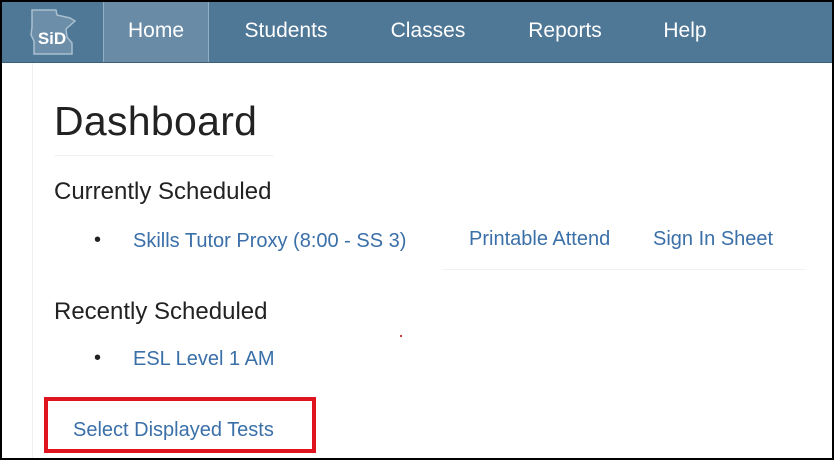 Image resolution: width=834 pixels, height=460 pixels. I want to click on highlight-annotation-box, so click(180, 425).